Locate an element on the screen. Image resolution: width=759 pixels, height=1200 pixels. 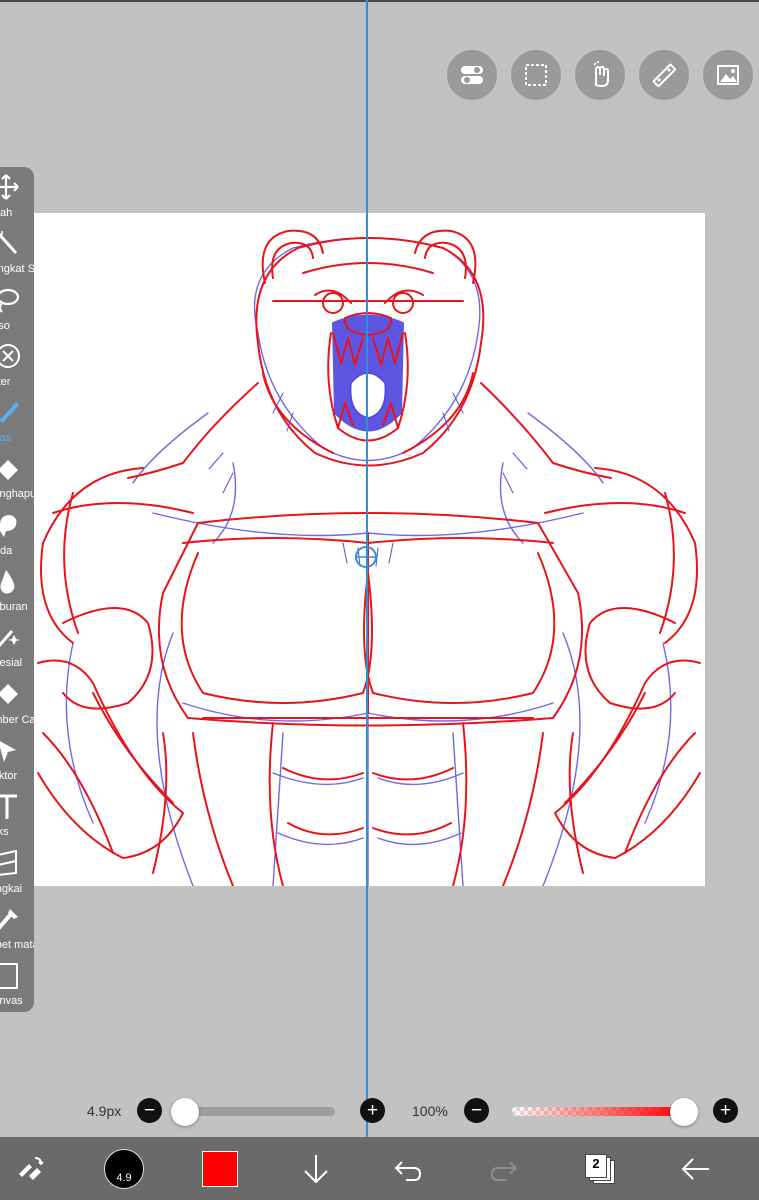
tool-blur: Kaburan is located at coordinates (17, 589).